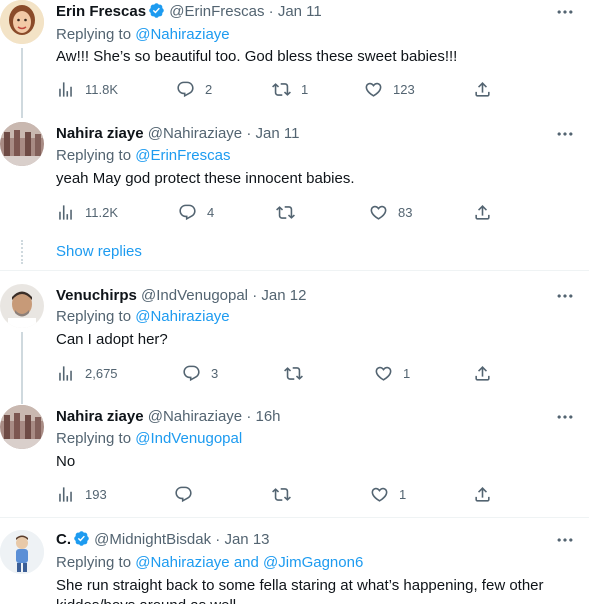 This screenshot has height=604, width=589. I want to click on views-button: 2,675, so click(87, 373).